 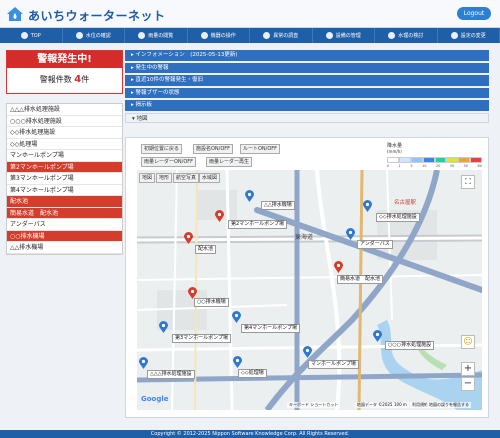 What do you see at coordinates (454, 35) in the screenshot?
I see `gear-icon` at bounding box center [454, 35].